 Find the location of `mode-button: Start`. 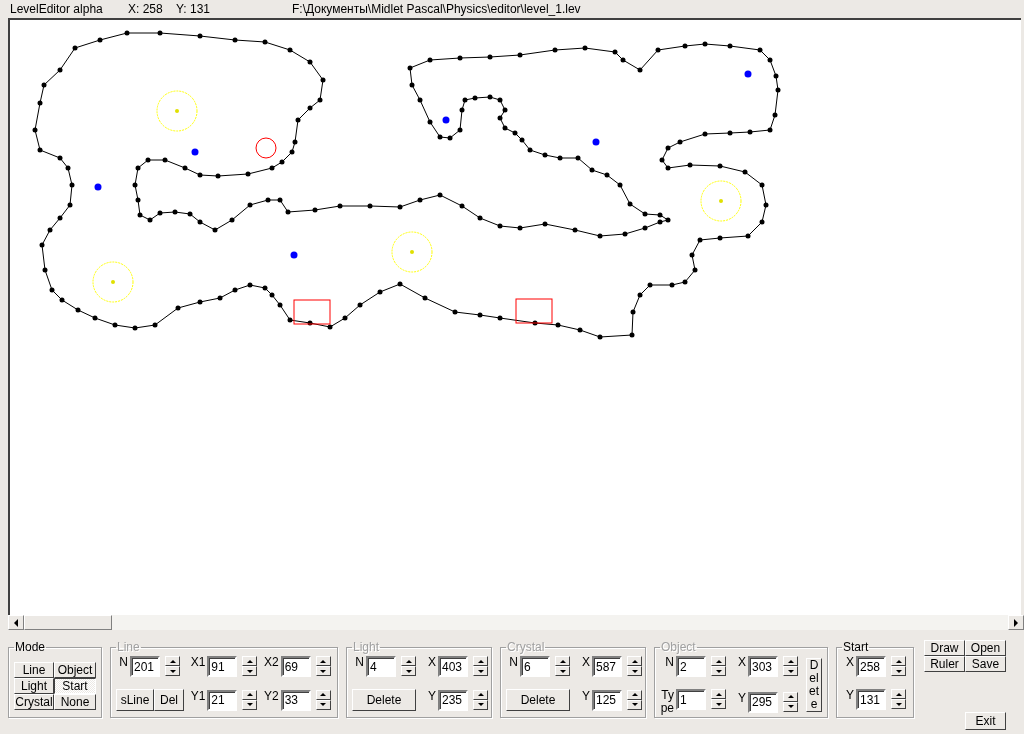

mode-button: Start is located at coordinates (75, 686).